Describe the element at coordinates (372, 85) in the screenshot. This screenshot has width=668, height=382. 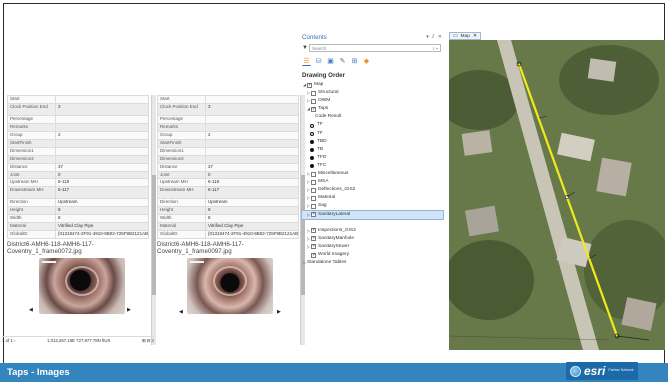
I see `layer-item: ◢Map` at that location.